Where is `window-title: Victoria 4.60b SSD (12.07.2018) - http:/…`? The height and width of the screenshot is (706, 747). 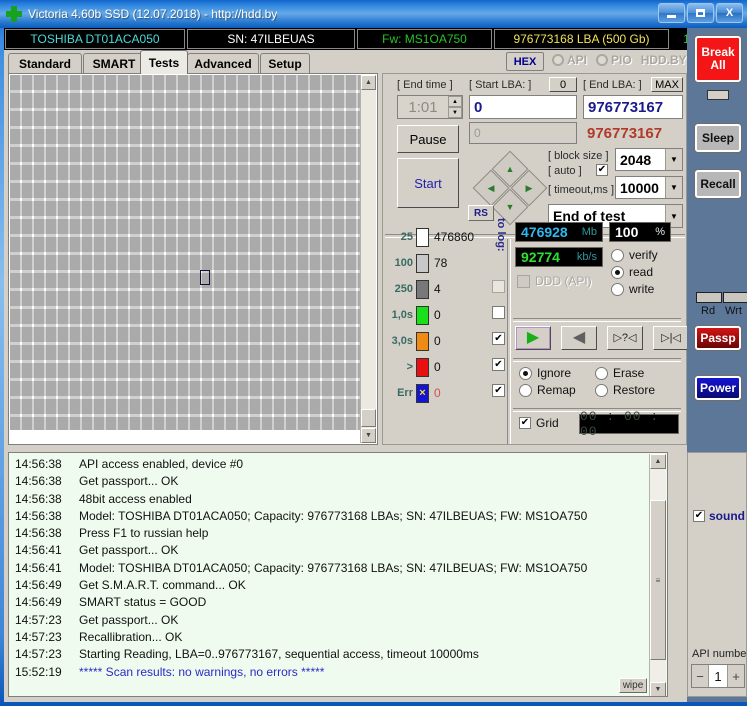 window-title: Victoria 4.60b SSD (12.07.2018) - http:/… is located at coordinates (153, 14).